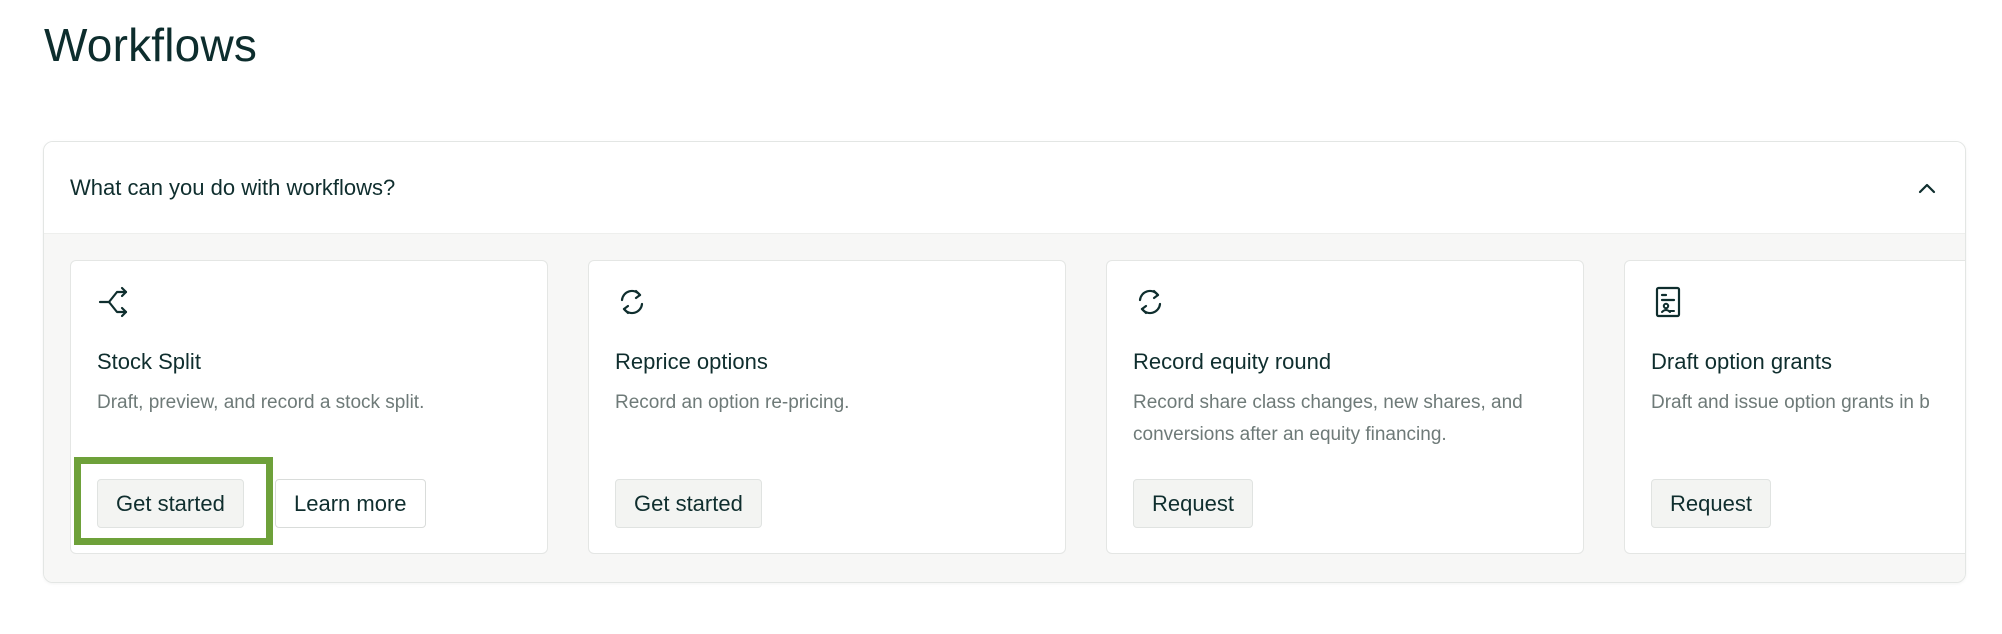 This screenshot has width=2002, height=634. I want to click on panel-header: What can you do with workflows?, so click(1004, 188).